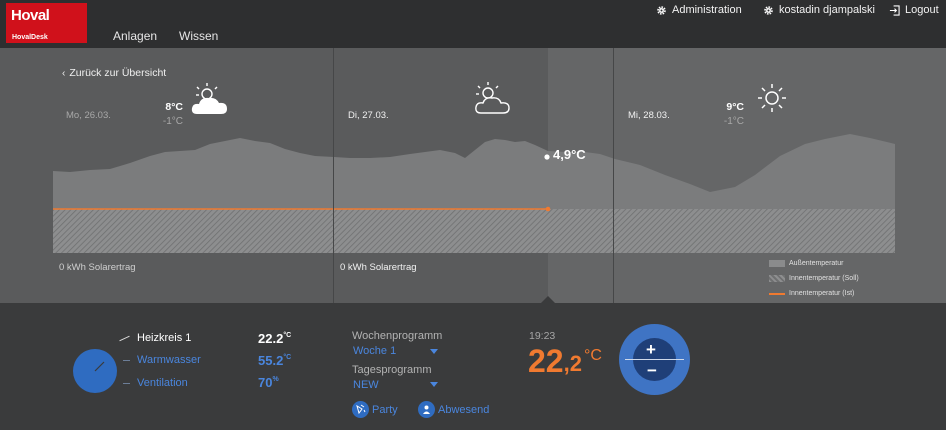 Image resolution: width=946 pixels, height=430 pixels. I want to click on back-to-overview-link: ‹ Zurück zur Übersicht, so click(114, 73).